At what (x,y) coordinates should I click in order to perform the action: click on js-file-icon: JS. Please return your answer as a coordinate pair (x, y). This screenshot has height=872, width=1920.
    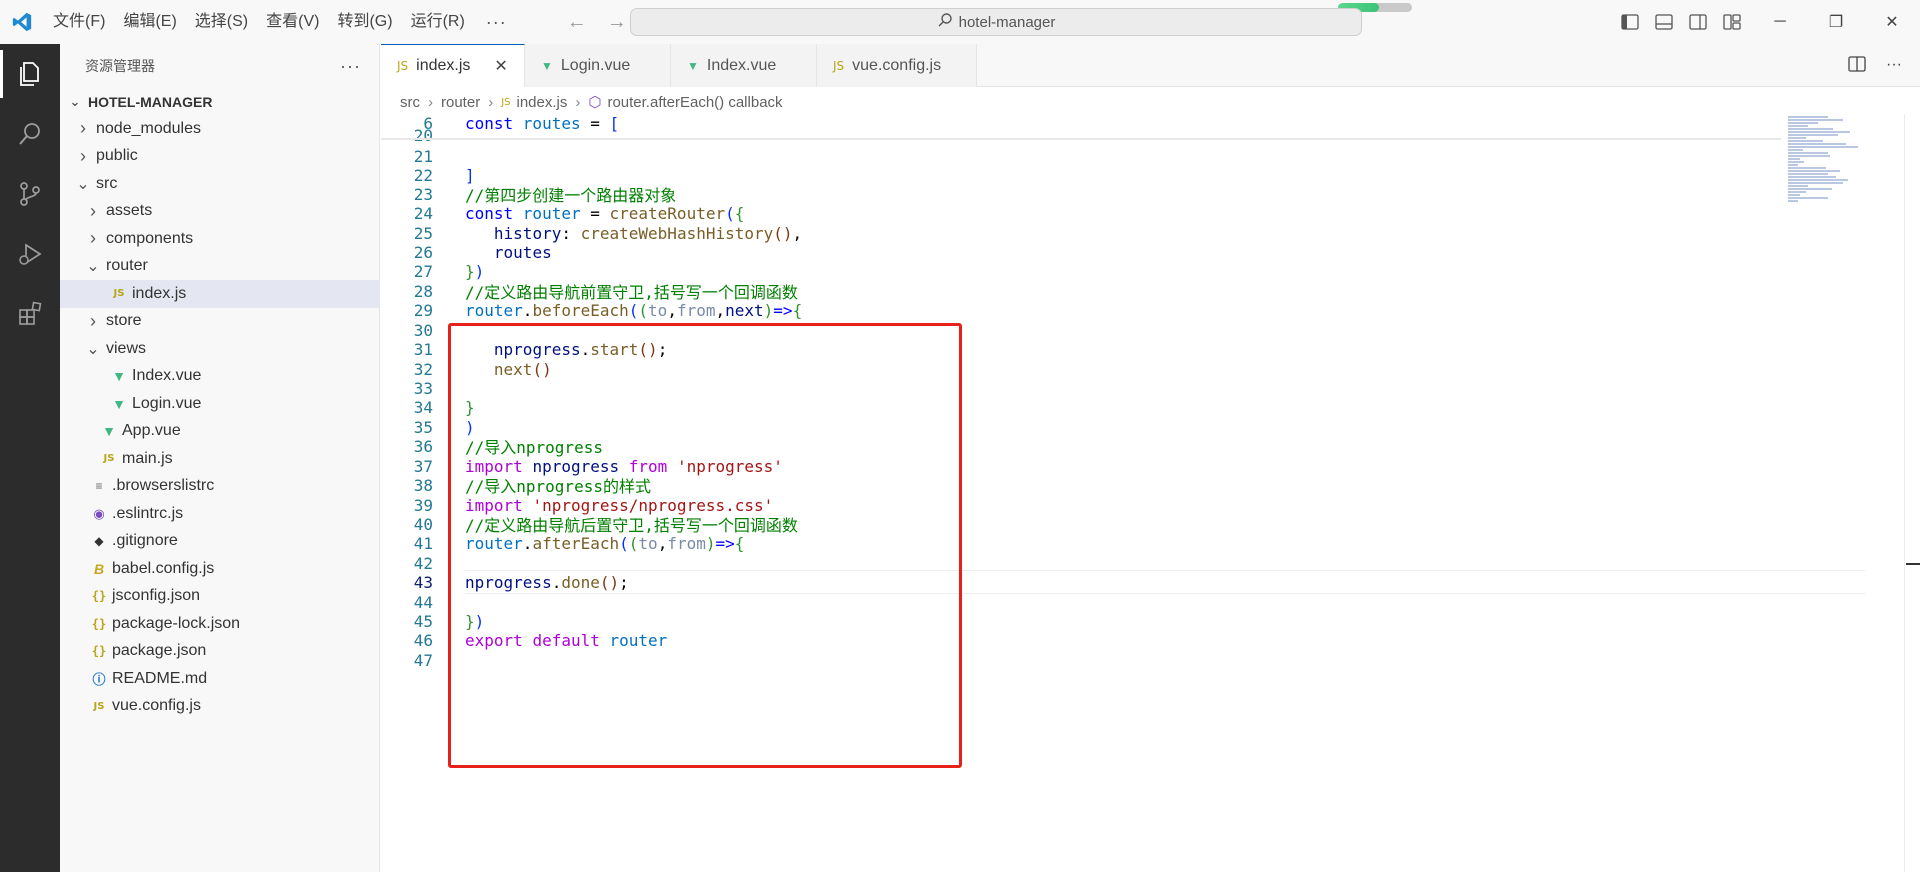
    Looking at the image, I should click on (99, 706).